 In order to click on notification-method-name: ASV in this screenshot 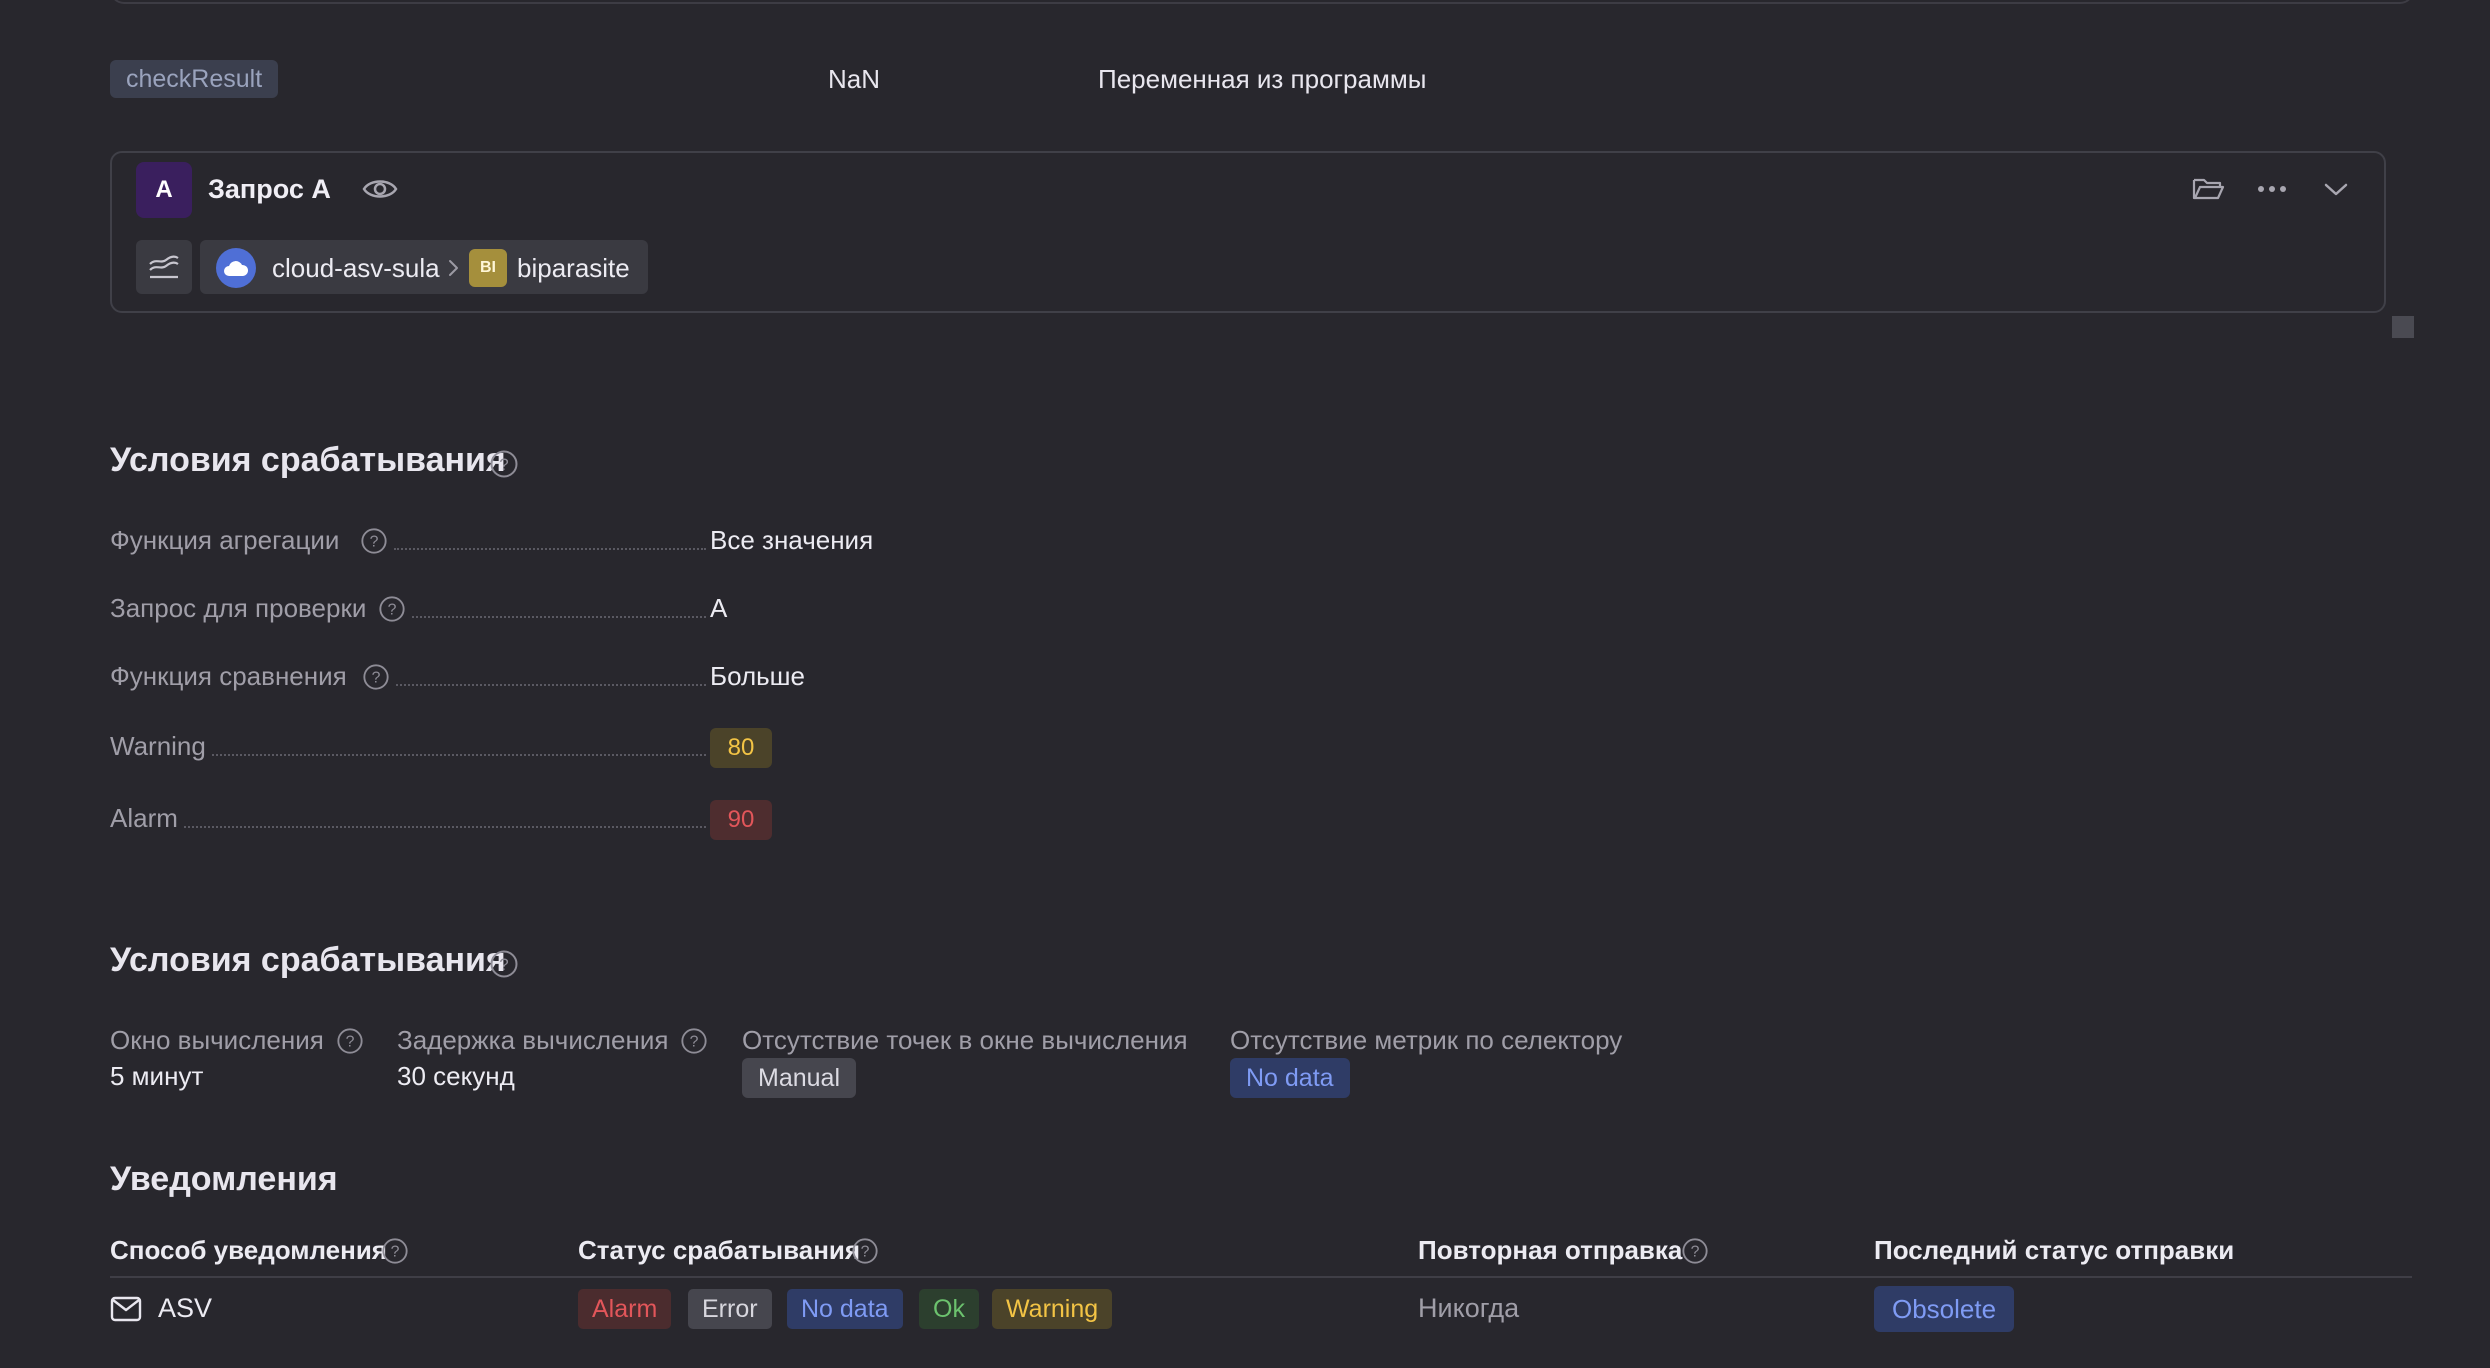, I will do `click(185, 1308)`.